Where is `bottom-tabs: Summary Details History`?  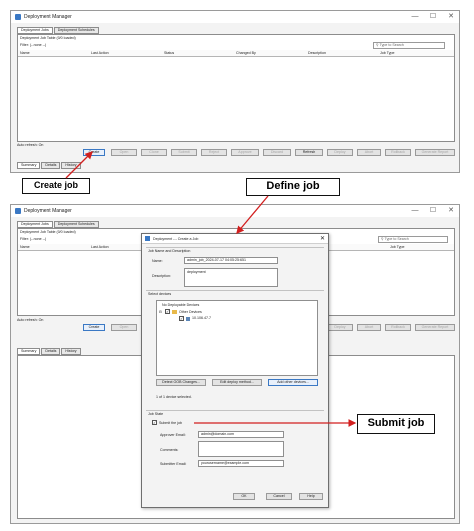 bottom-tabs: Summary Details History is located at coordinates (49, 165).